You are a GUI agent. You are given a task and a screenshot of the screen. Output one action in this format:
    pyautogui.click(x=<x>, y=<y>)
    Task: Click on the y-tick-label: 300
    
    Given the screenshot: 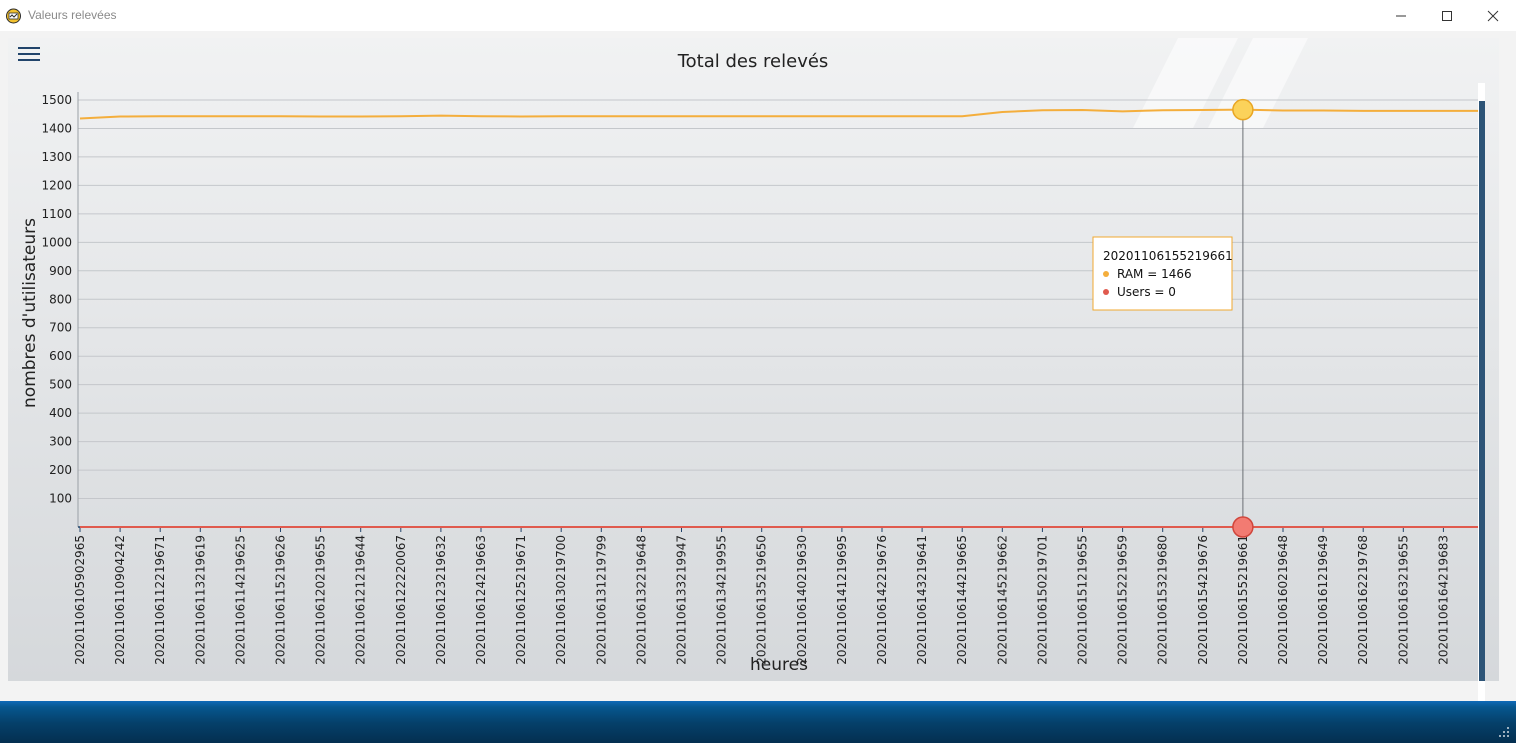 What is the action you would take?
    pyautogui.click(x=60, y=442)
    